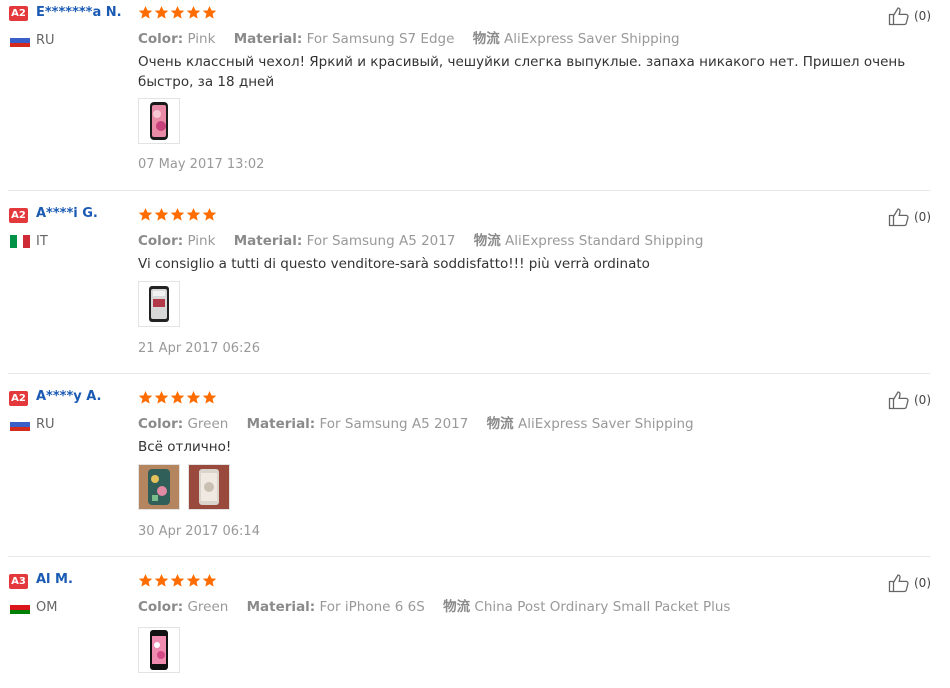 Image resolution: width=950 pixels, height=688 pixels. What do you see at coordinates (199, 348) in the screenshot?
I see `review-date: 21 Apr 2017 06:26` at bounding box center [199, 348].